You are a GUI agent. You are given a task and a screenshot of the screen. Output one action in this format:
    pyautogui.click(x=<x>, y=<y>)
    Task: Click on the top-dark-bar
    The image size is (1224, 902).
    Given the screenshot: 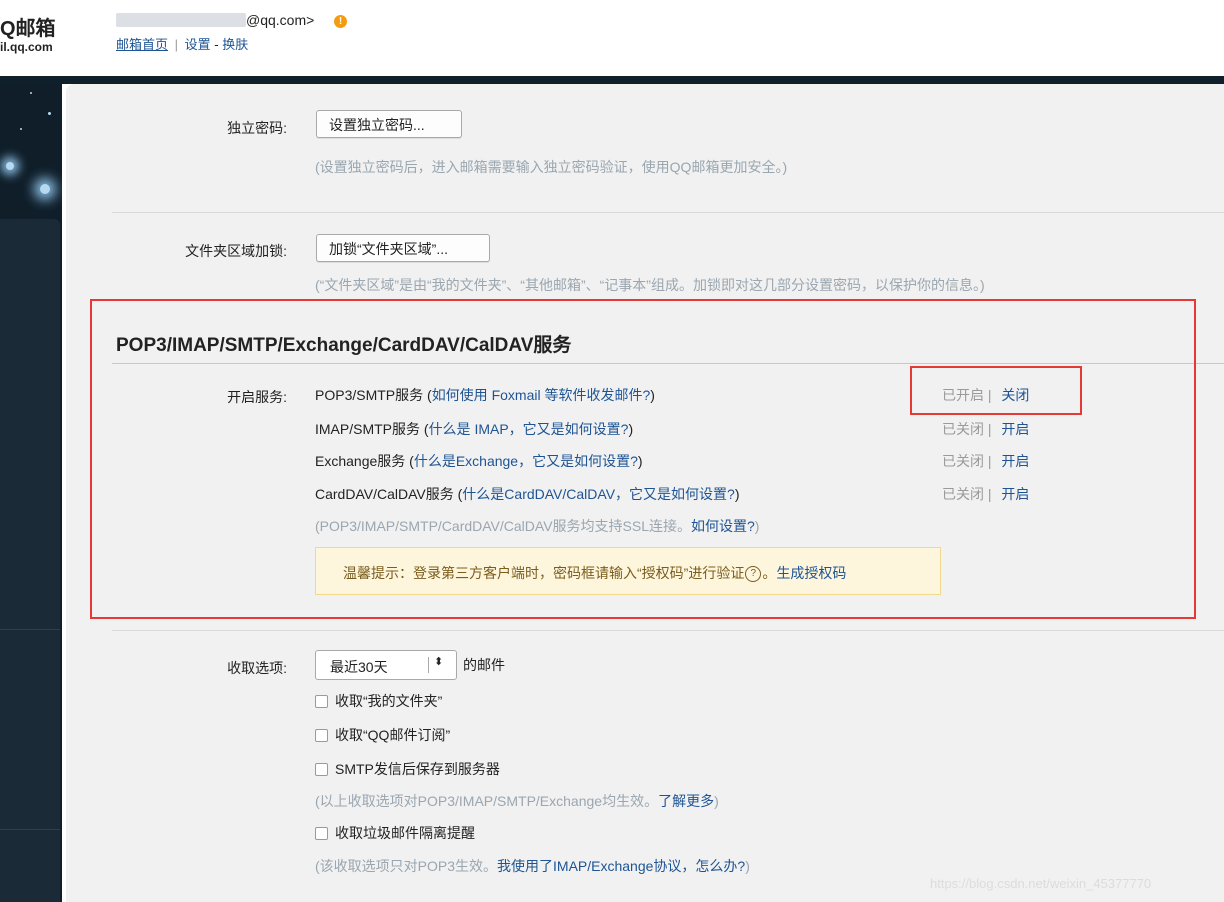 What is the action you would take?
    pyautogui.click(x=612, y=80)
    